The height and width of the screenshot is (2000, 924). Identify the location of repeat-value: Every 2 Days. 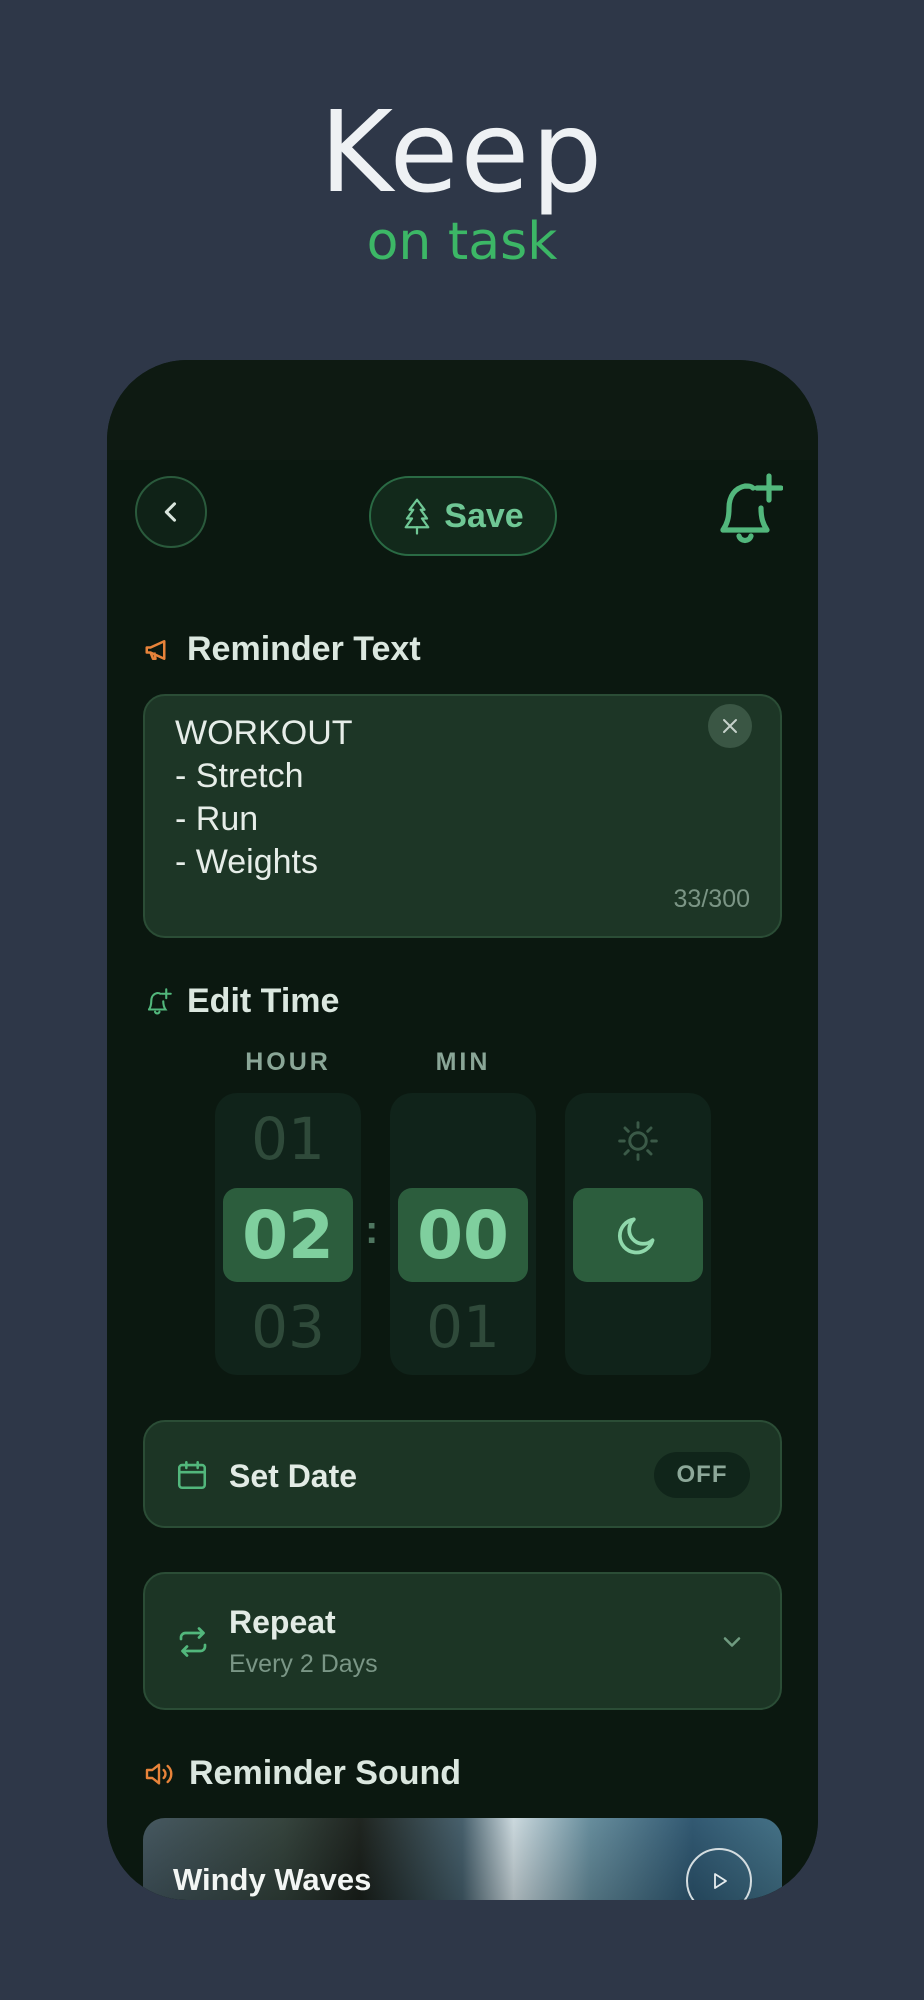
(303, 1664).